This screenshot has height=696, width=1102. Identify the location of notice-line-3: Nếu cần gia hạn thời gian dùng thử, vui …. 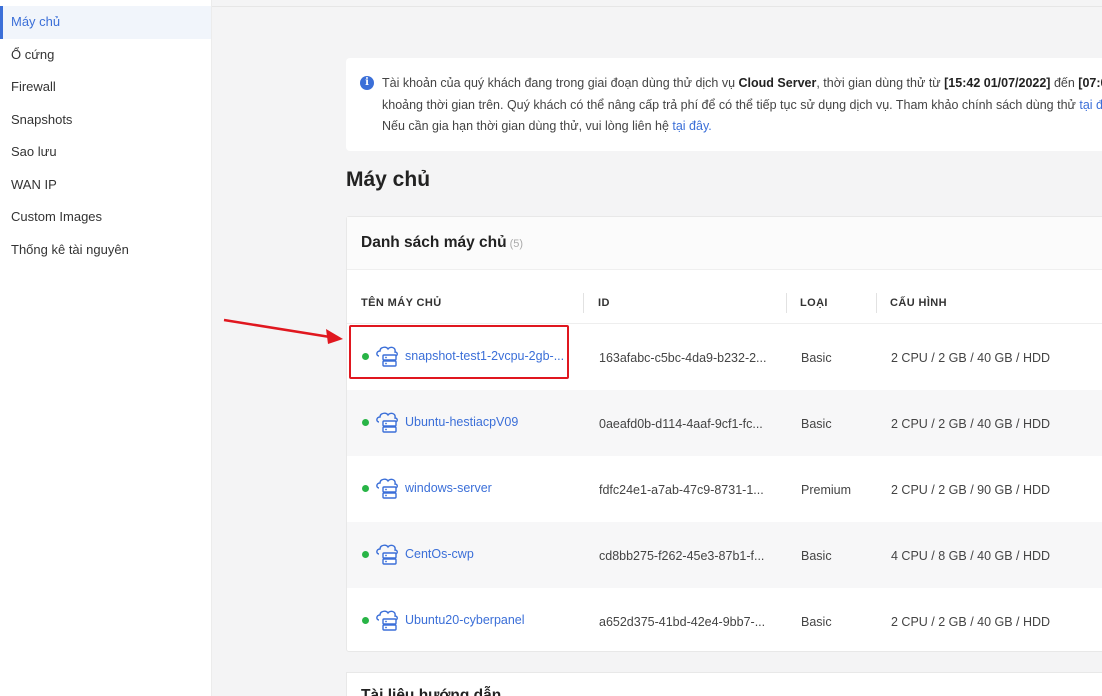
(547, 126).